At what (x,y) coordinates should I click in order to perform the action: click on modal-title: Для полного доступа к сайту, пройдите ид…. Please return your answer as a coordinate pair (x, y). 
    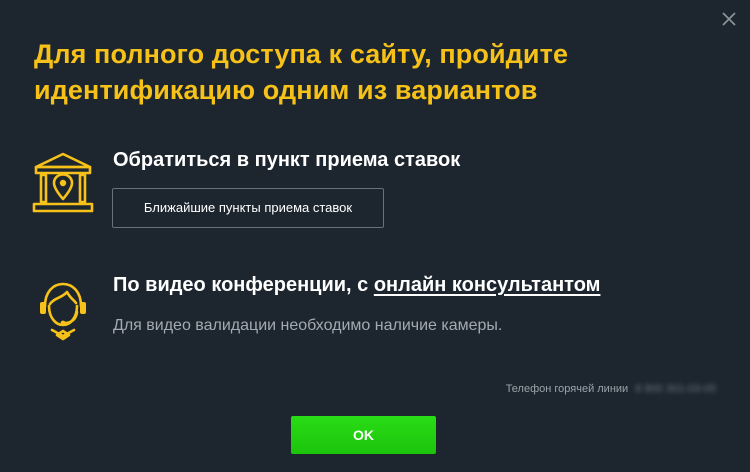
    Looking at the image, I should click on (301, 72).